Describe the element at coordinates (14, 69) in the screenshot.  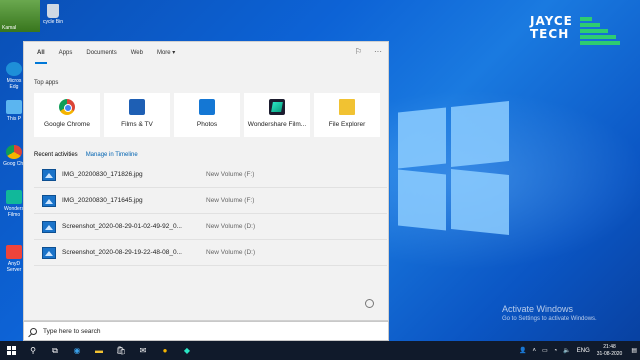
I see `edge-icon` at that location.